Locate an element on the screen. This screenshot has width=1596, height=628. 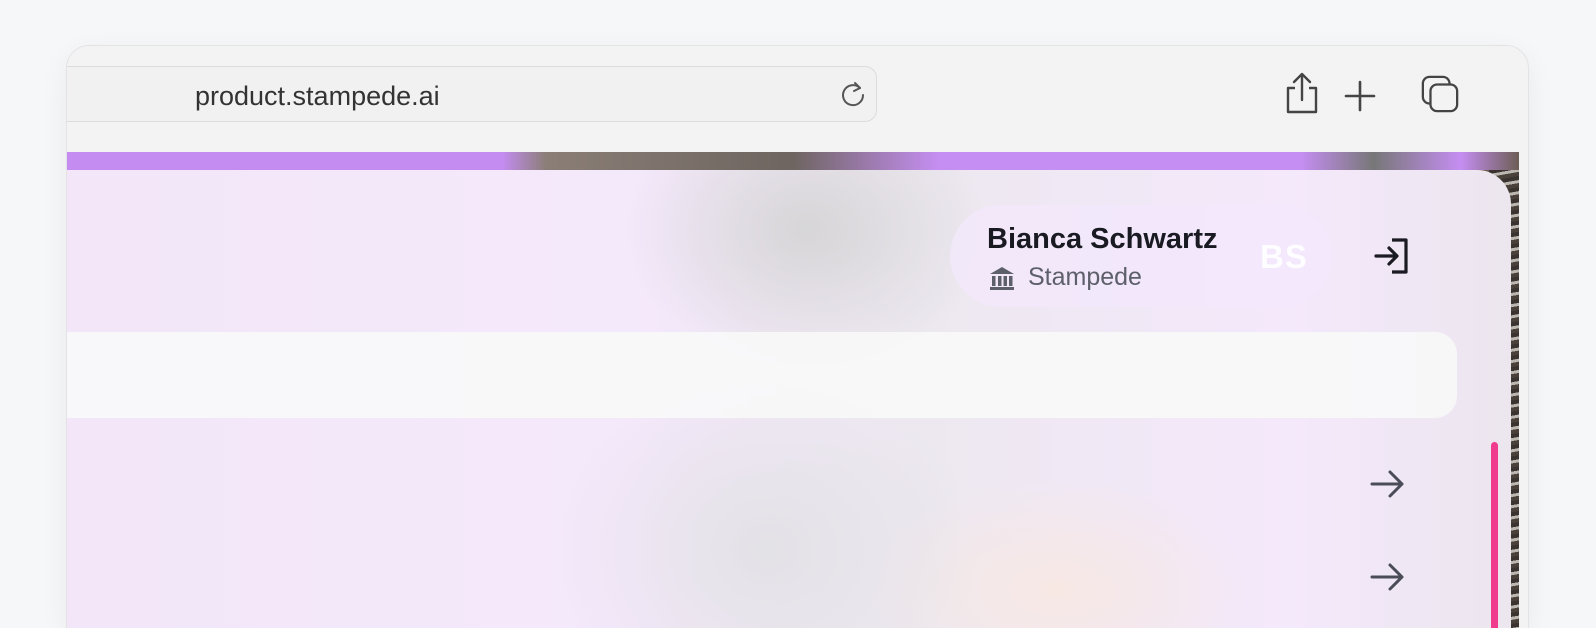
tabs-overview-icon is located at coordinates (1440, 94).